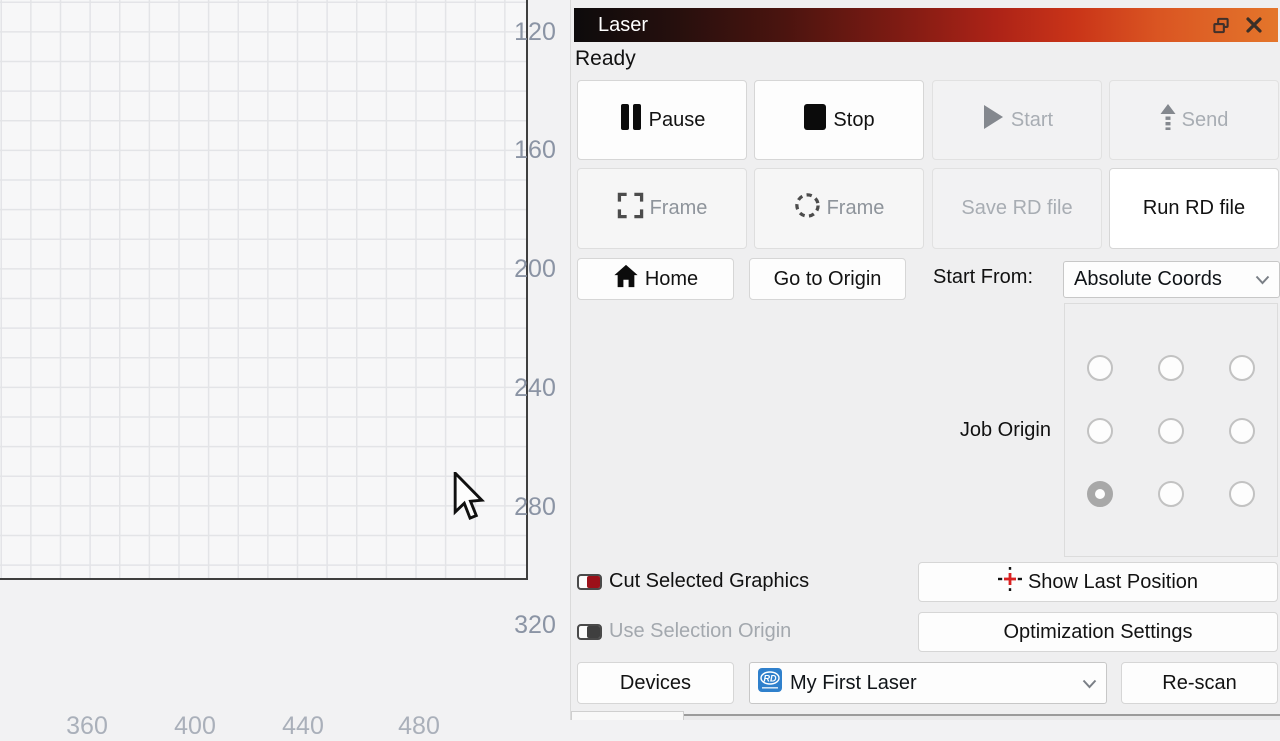 The image size is (1280, 741). I want to click on ruida-rd-logo-icon: RD, so click(770, 683).